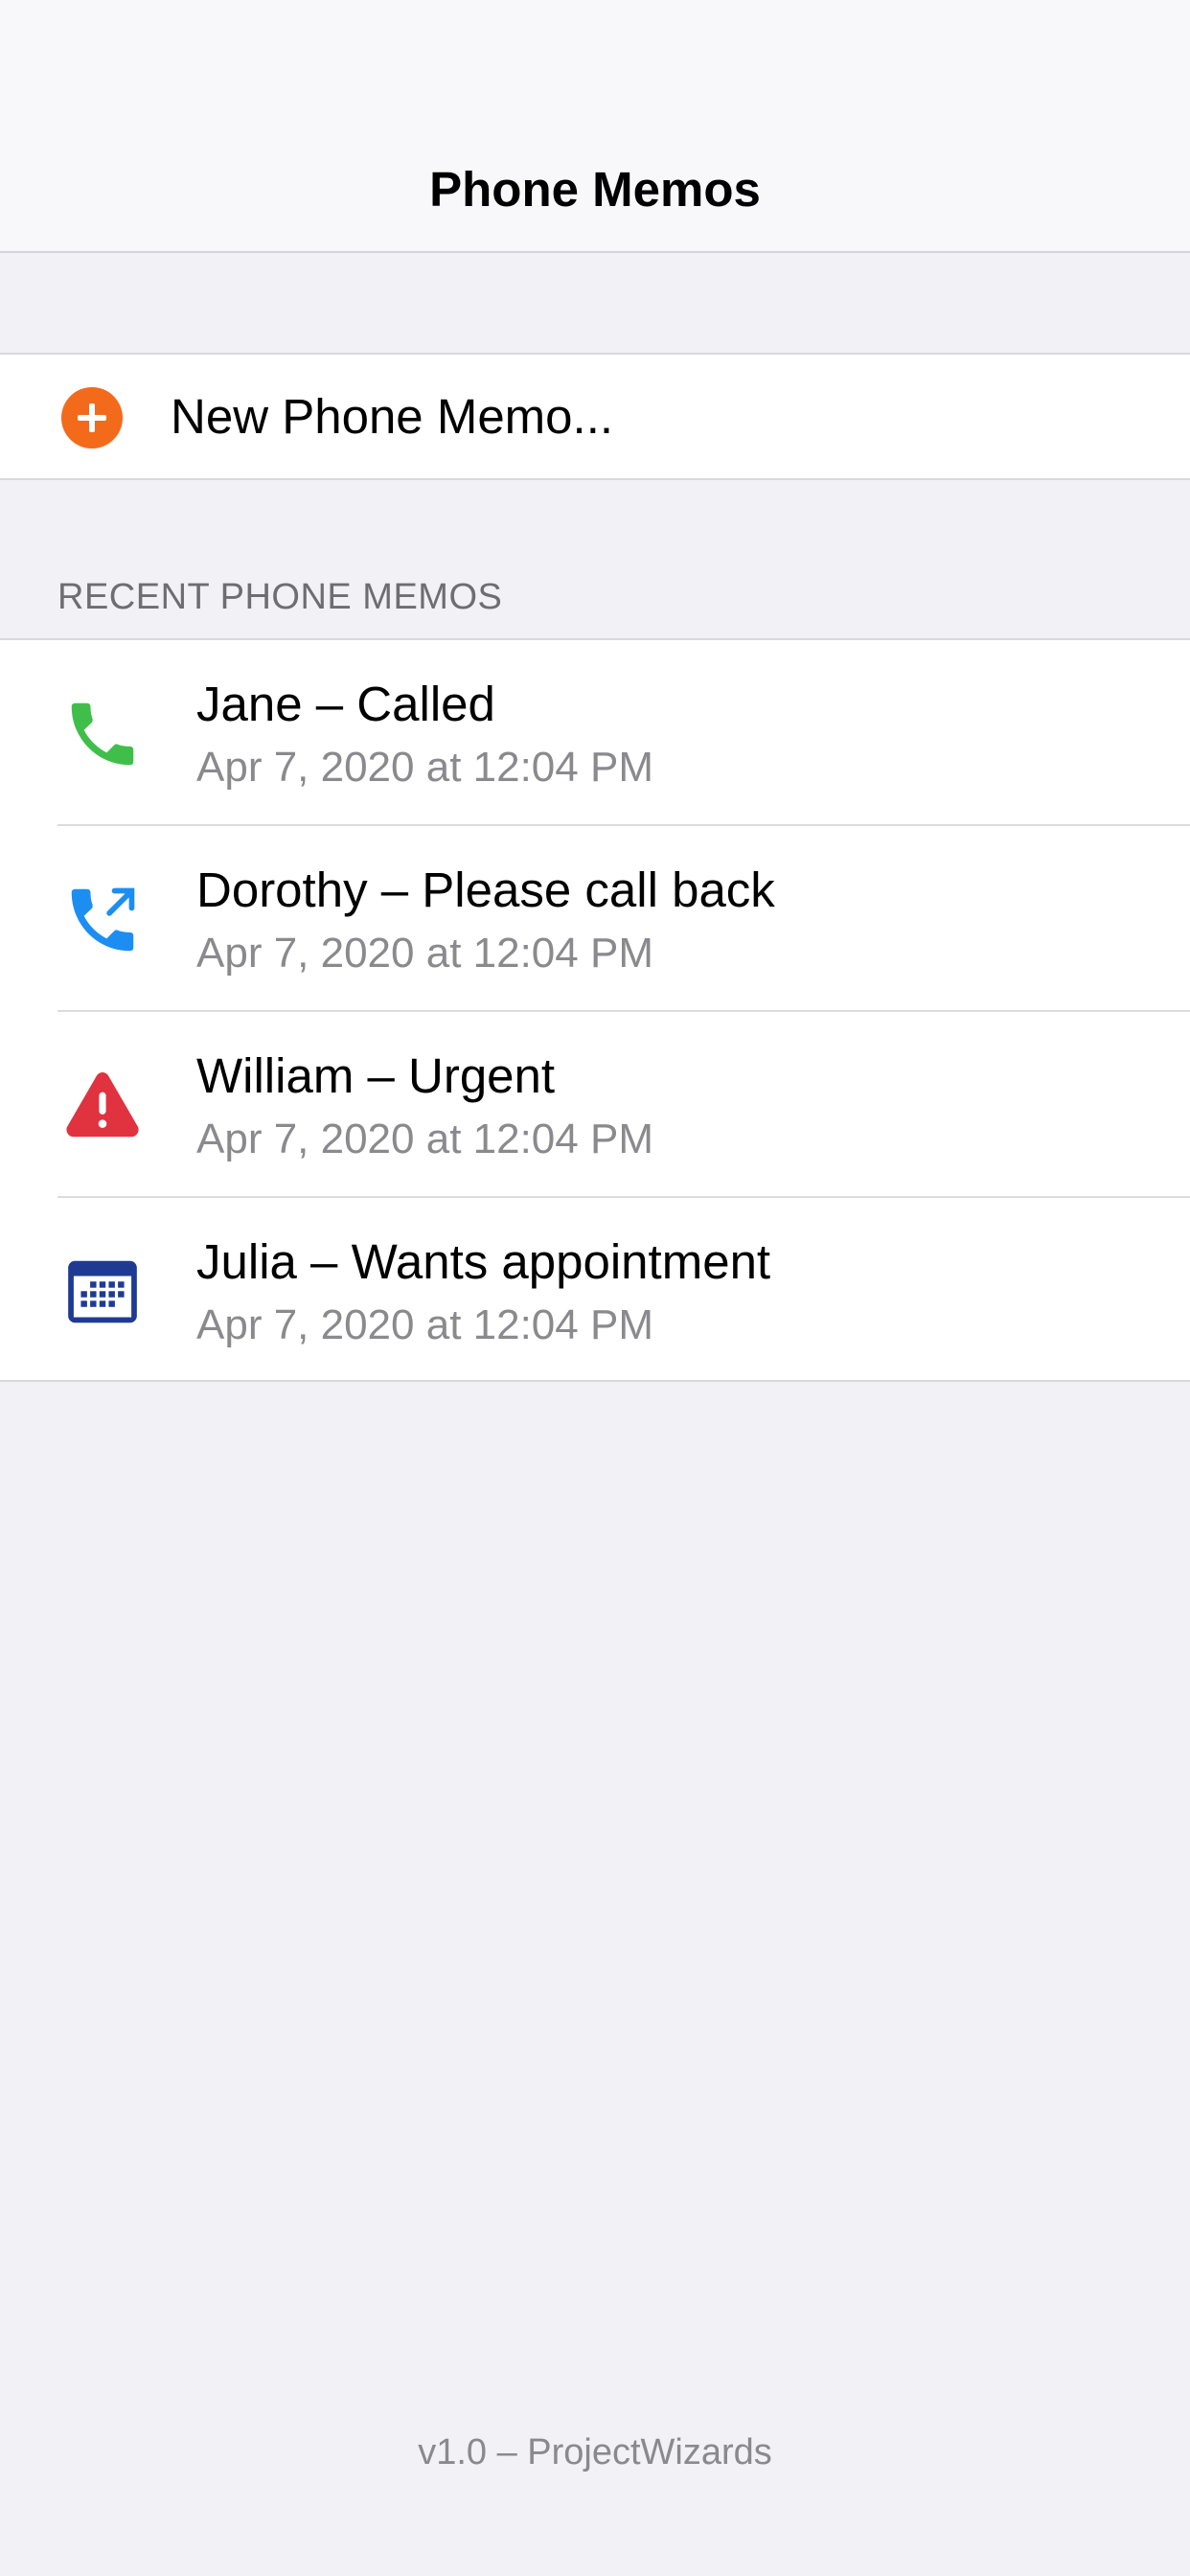 The image size is (1190, 2576). I want to click on memo-title: Dorothy – Please call back, so click(486, 889).